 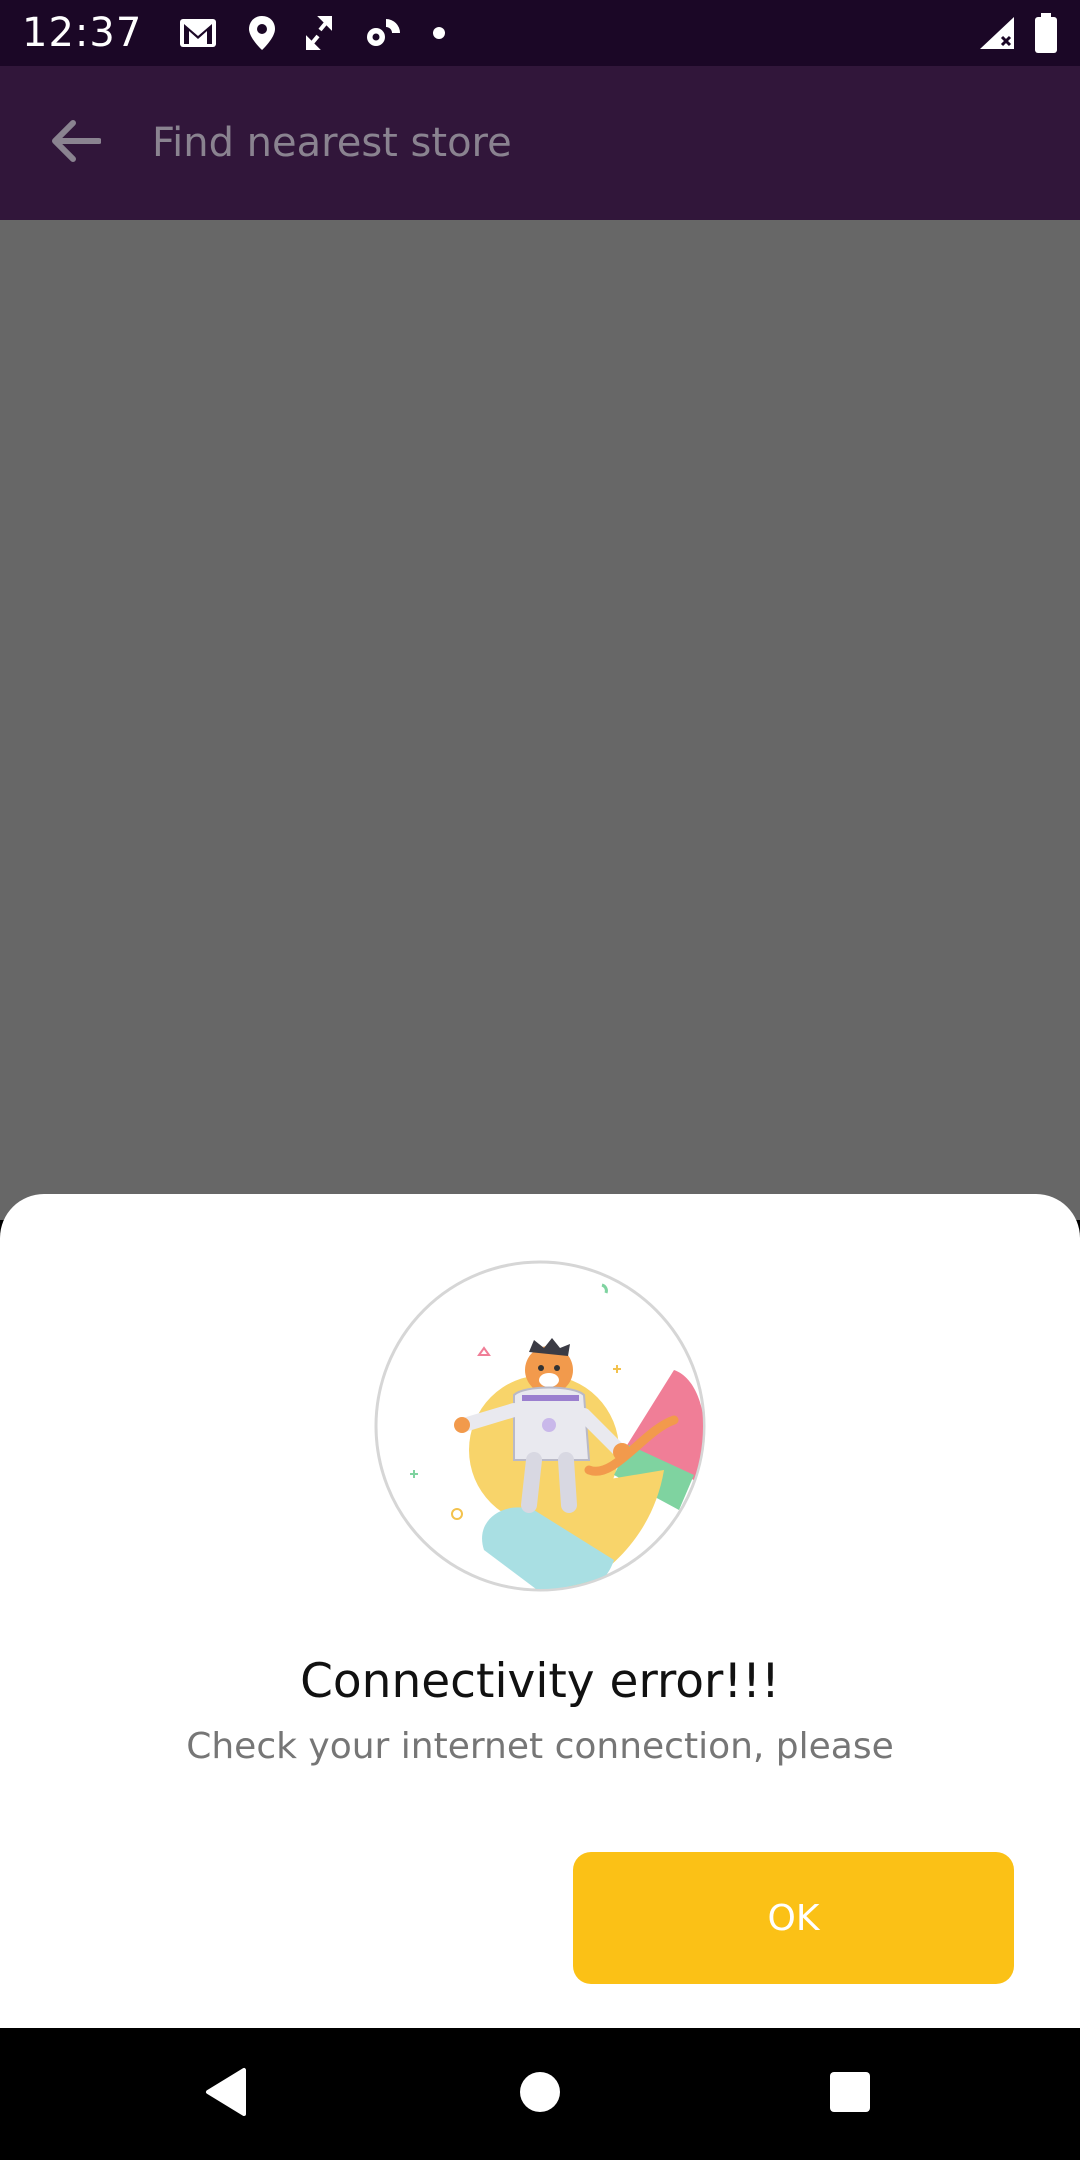 I want to click on nav-home-button, so click(x=540, y=2094).